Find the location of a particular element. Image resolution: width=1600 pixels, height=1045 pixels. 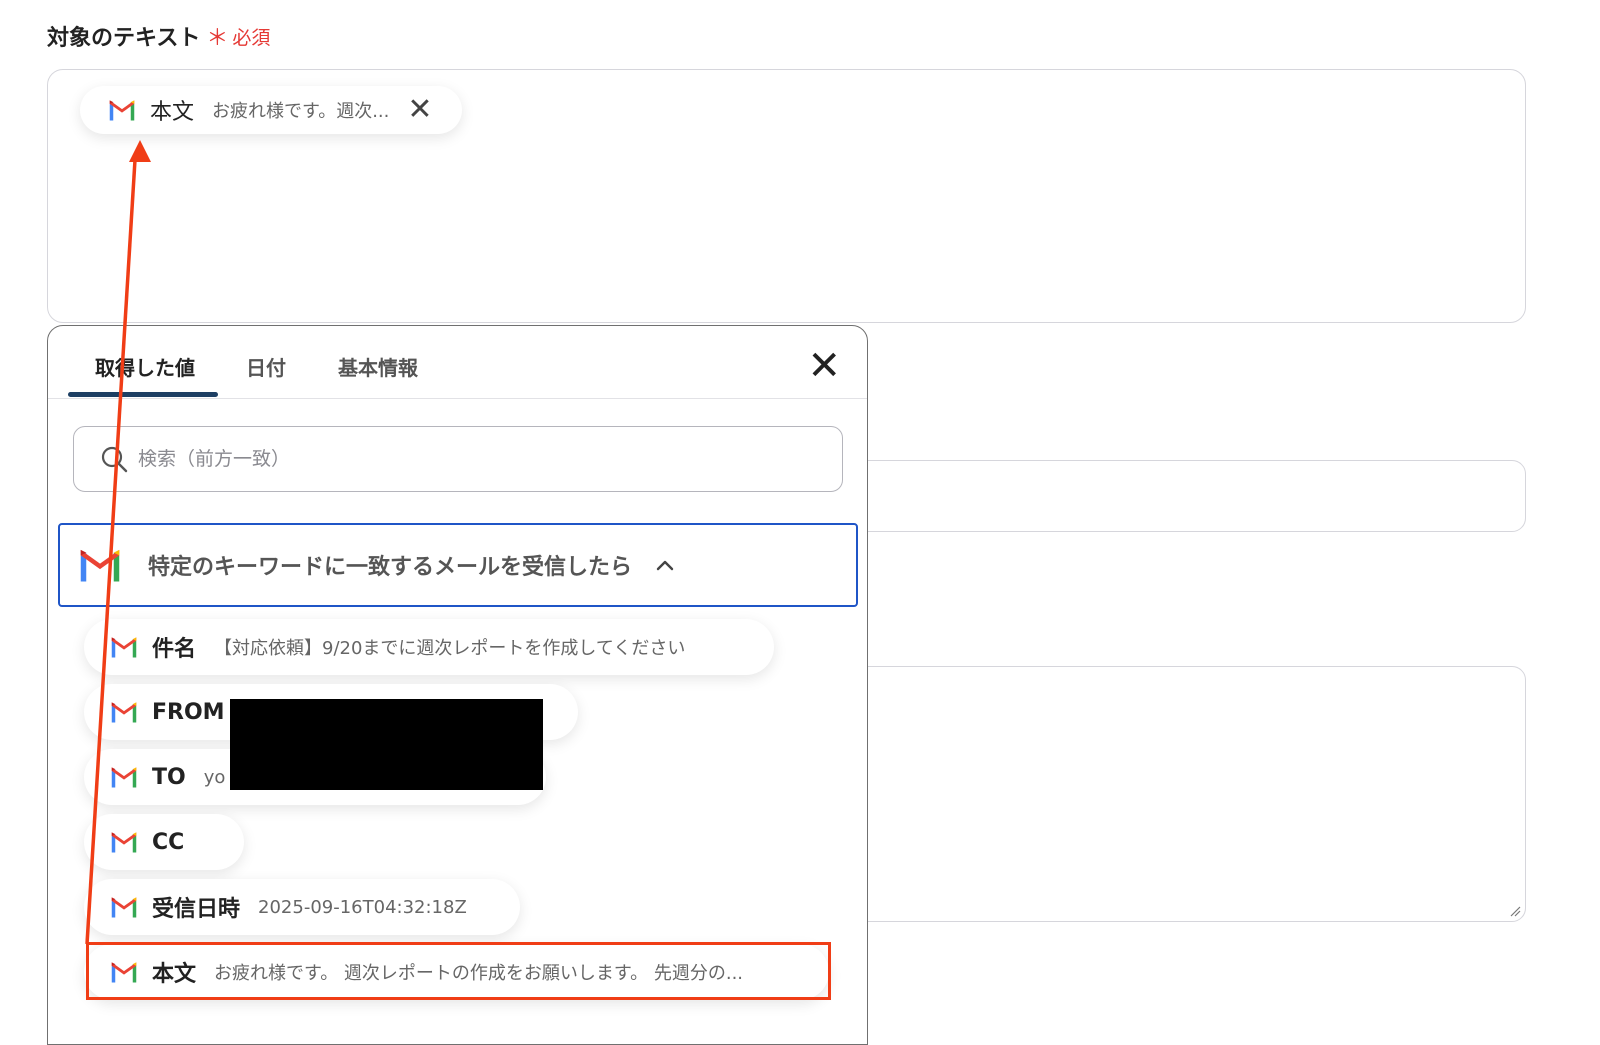

list-item-subject: 件名 【対応依頼】9/20までに週次レポートを作成してください is located at coordinates (429, 647).